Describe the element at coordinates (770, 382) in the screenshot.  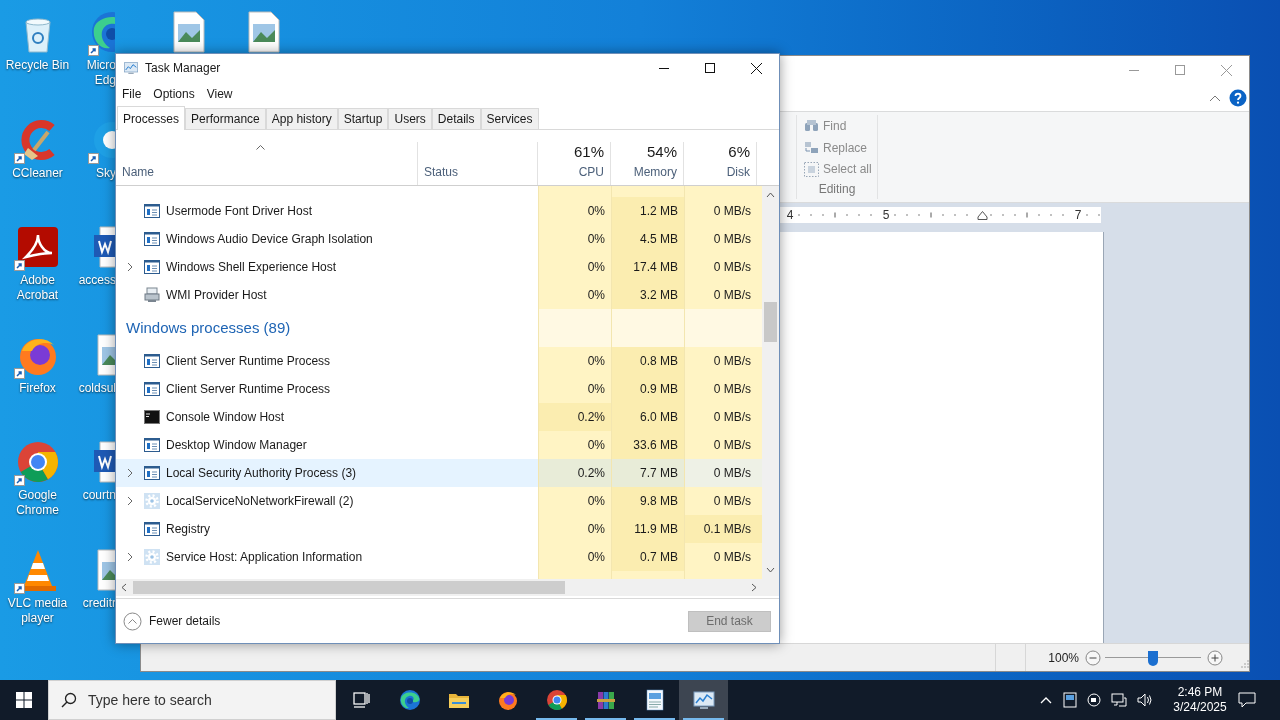
I see `vertical-scrollbar` at that location.